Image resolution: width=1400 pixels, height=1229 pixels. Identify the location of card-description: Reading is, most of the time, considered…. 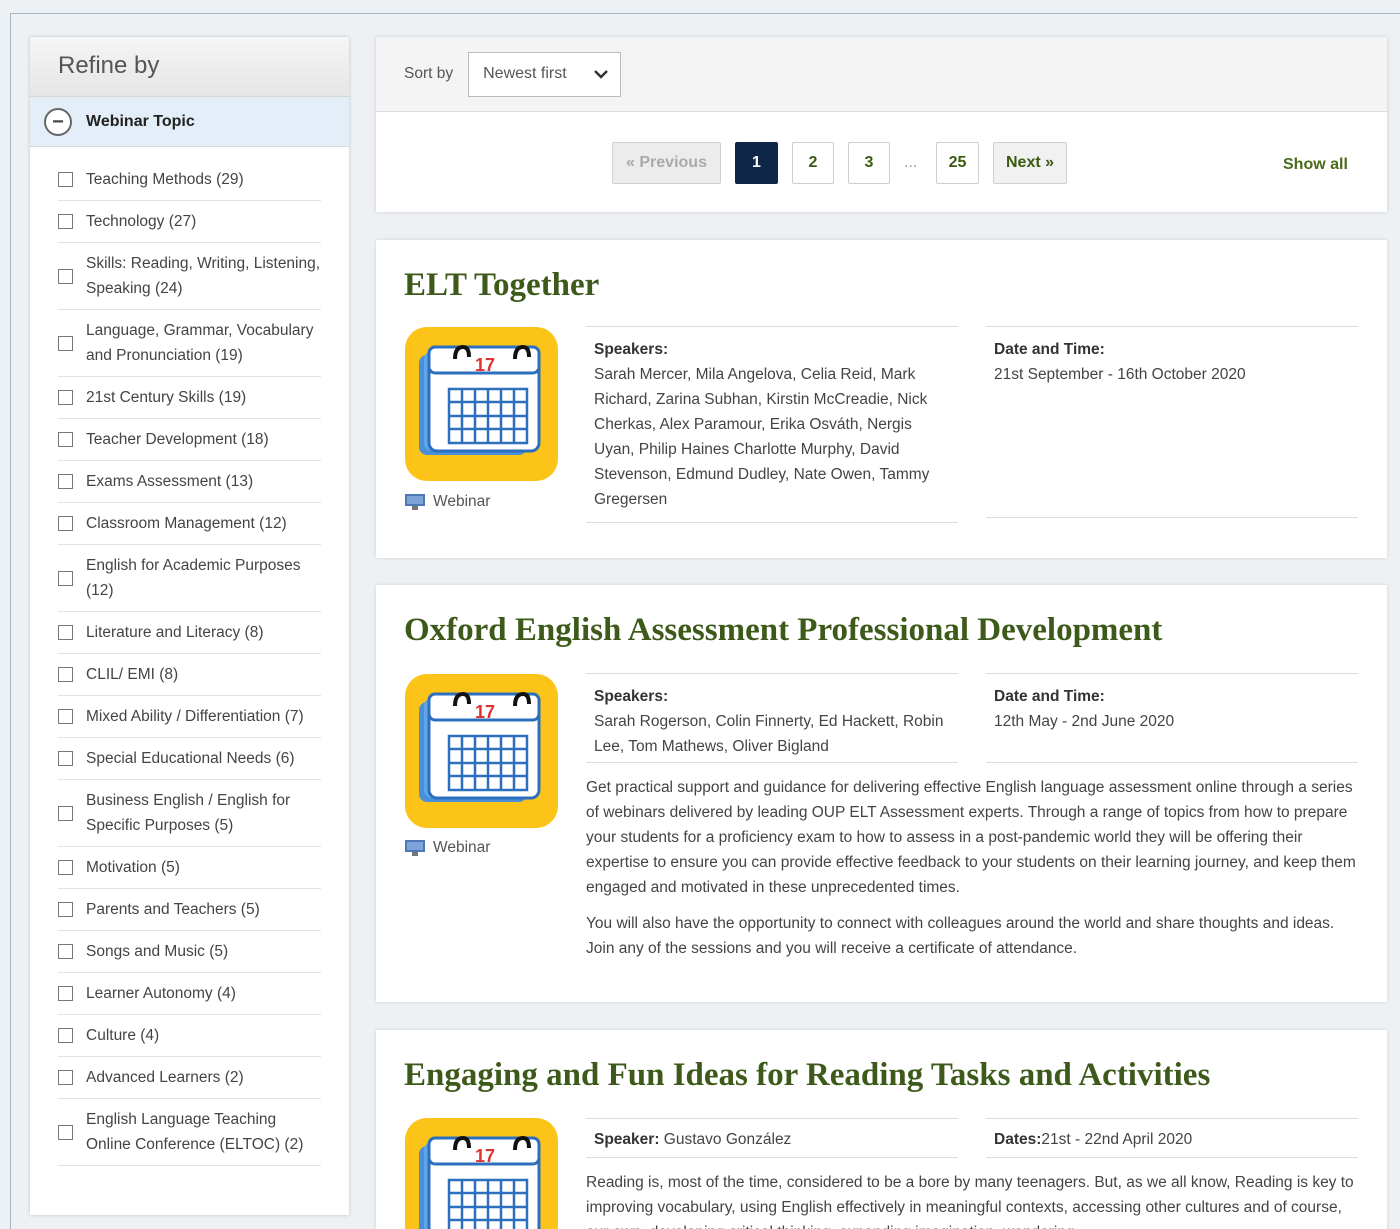
(970, 1201).